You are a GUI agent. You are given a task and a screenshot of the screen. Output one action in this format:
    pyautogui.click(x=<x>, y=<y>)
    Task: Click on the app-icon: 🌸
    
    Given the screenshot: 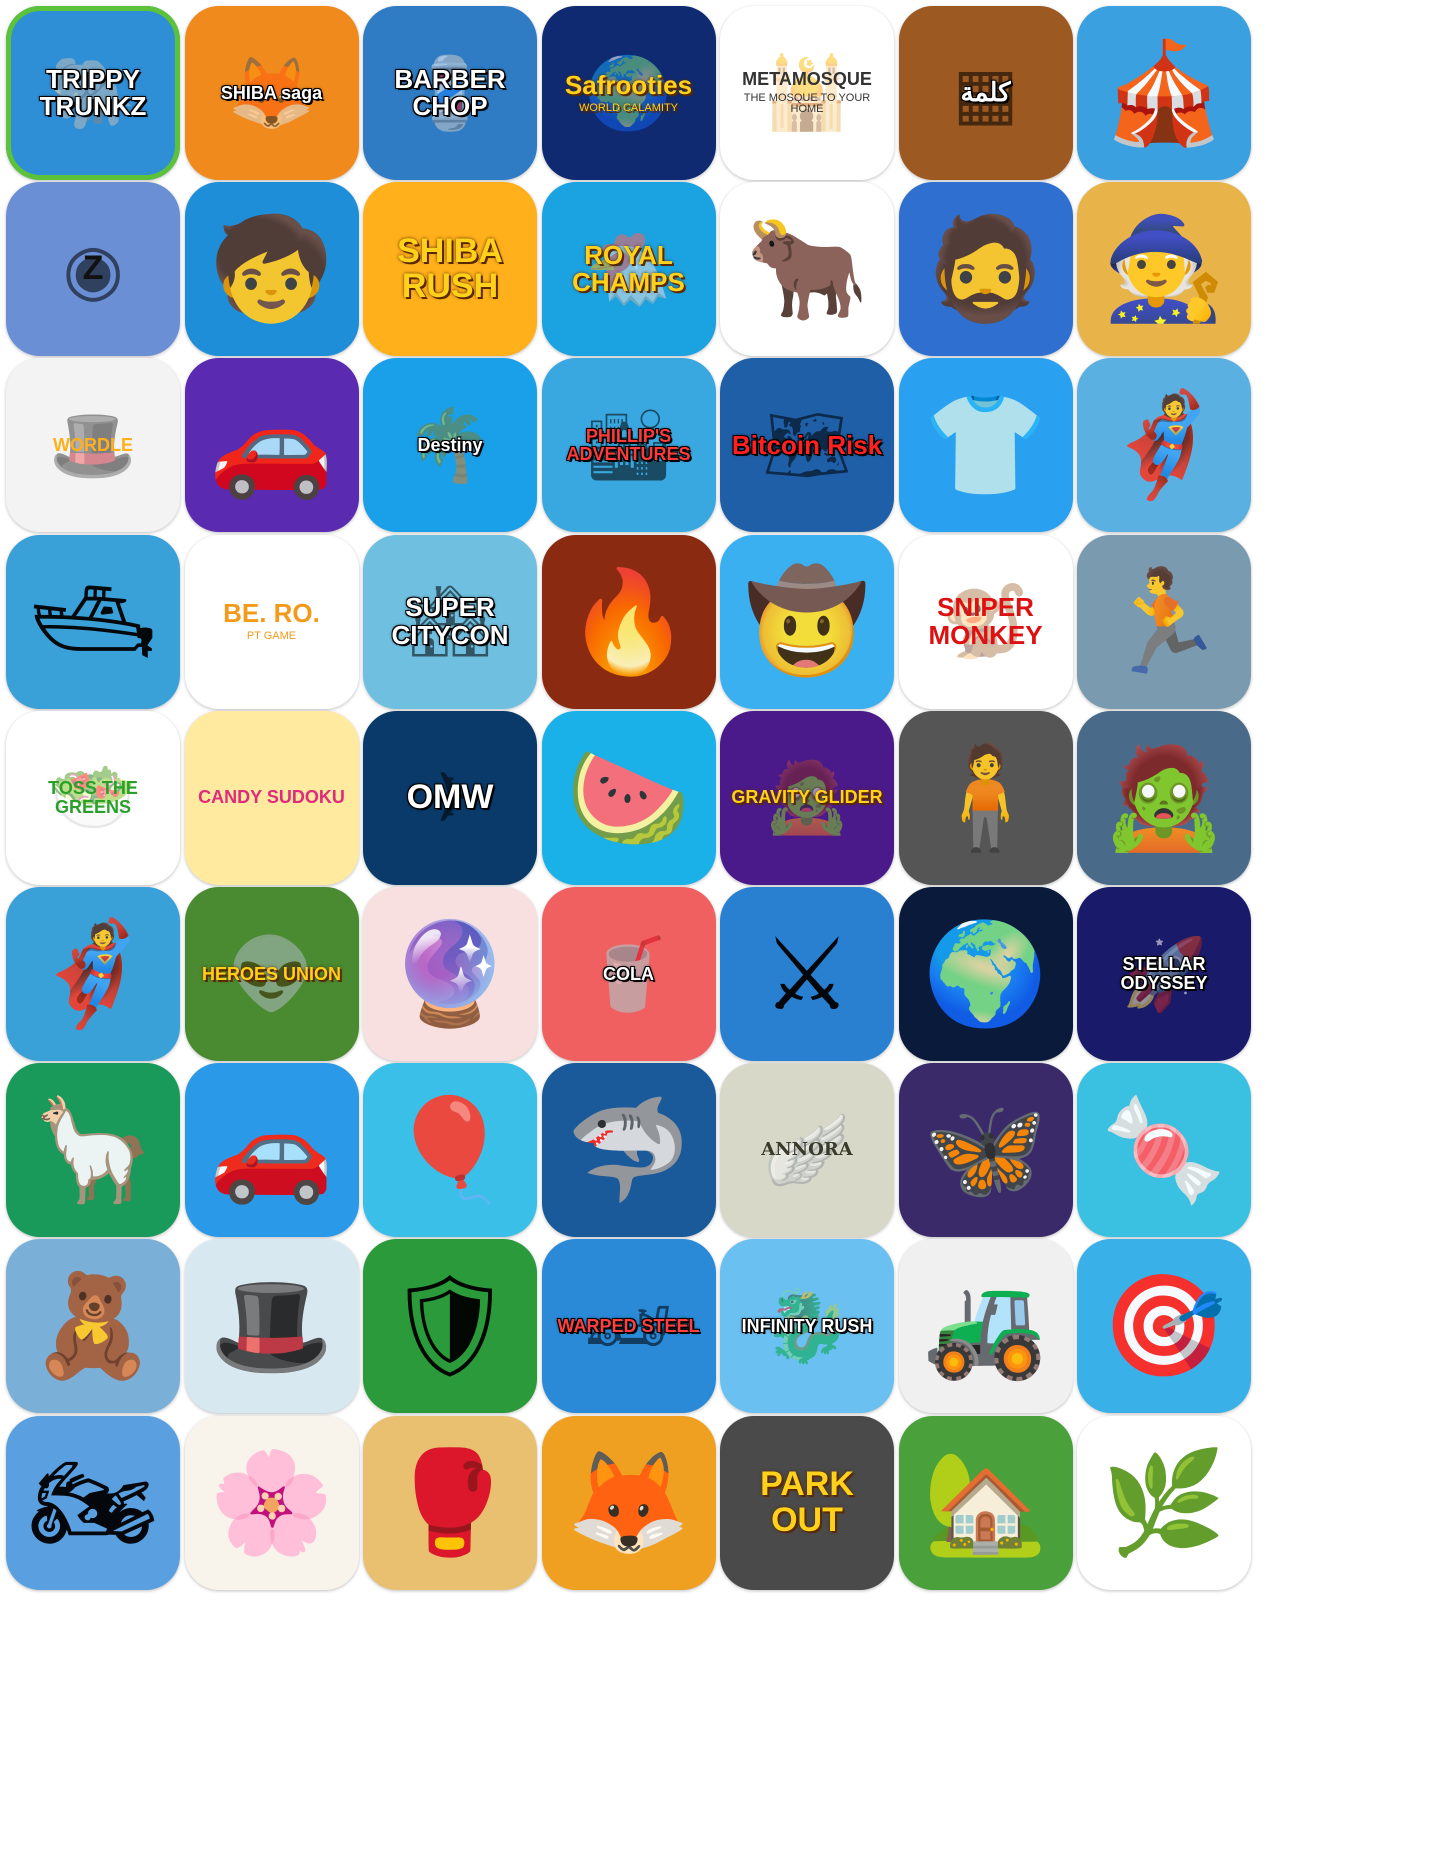 What is the action you would take?
    pyautogui.click(x=271, y=1502)
    